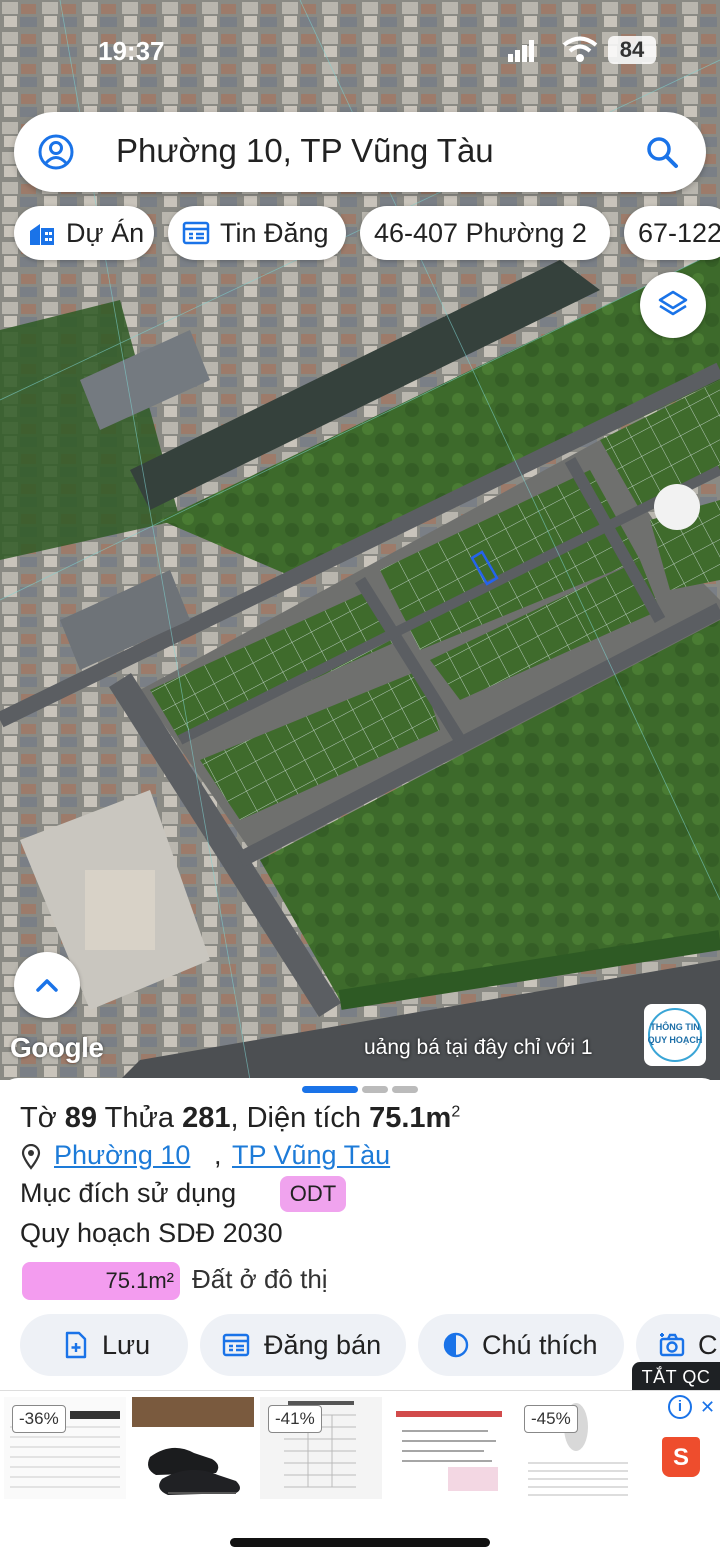  I want to click on location-pin-icon, so click(31, 1157).